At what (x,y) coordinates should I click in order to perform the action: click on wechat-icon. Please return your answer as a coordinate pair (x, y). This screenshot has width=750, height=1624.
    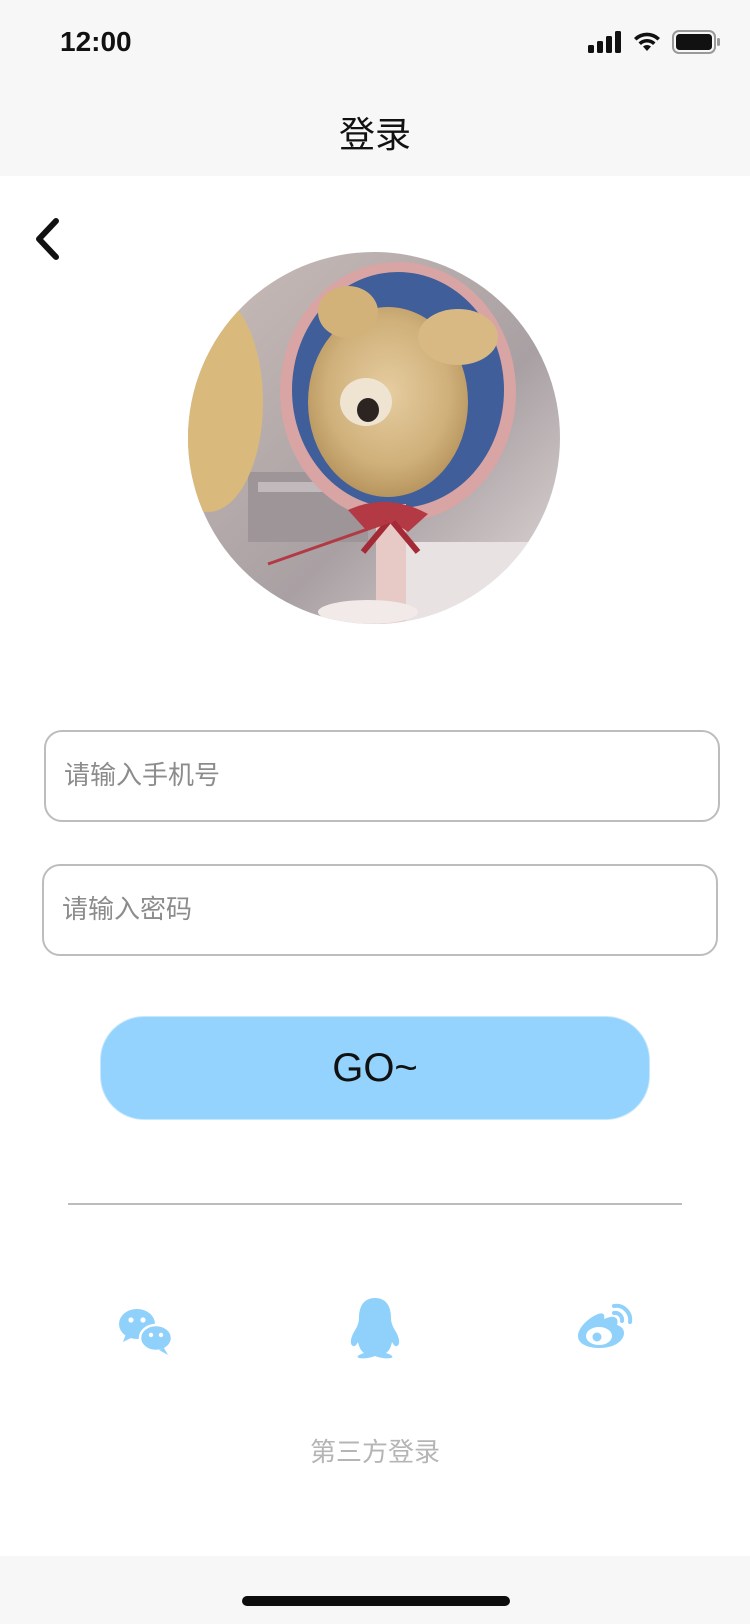
    Looking at the image, I should click on (146, 1332).